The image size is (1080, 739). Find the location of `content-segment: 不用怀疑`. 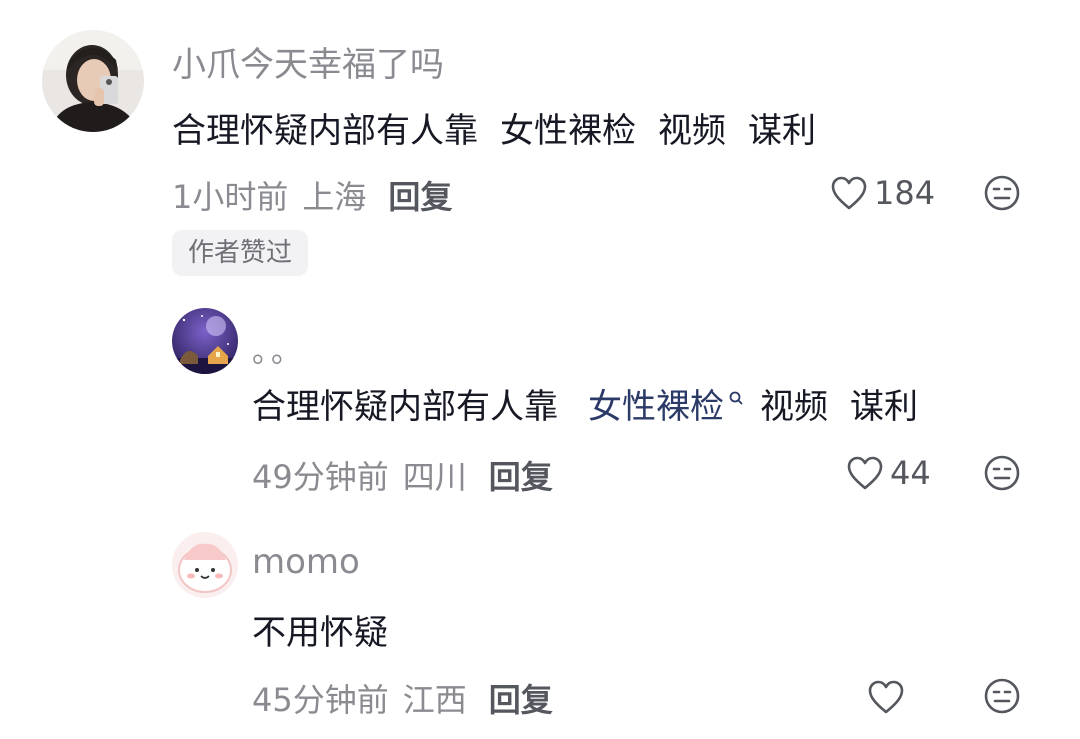

content-segment: 不用怀疑 is located at coordinates (320, 633).